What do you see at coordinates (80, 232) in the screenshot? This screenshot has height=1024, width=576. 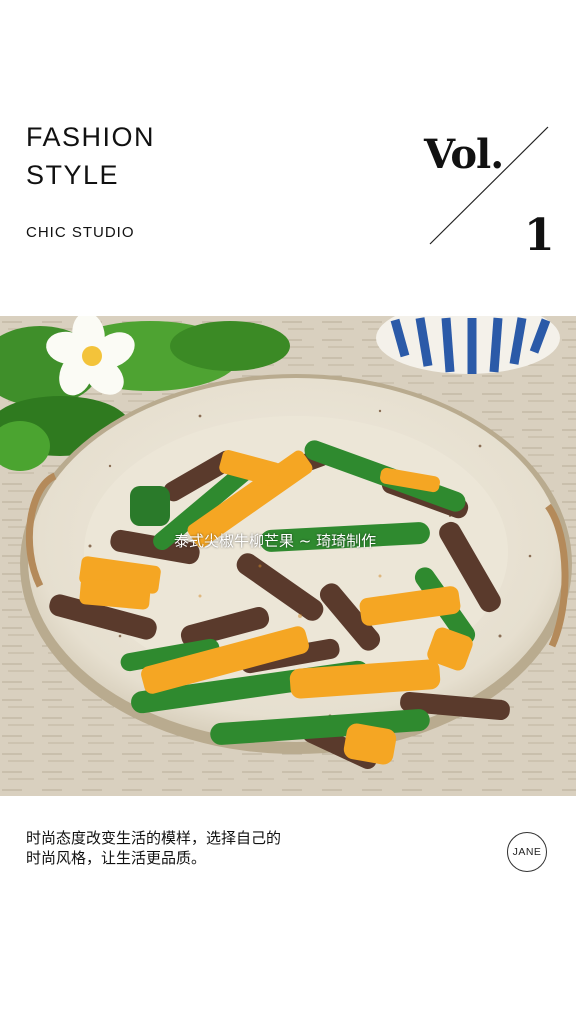 I see `studio-name: CHIC STUDIO` at bounding box center [80, 232].